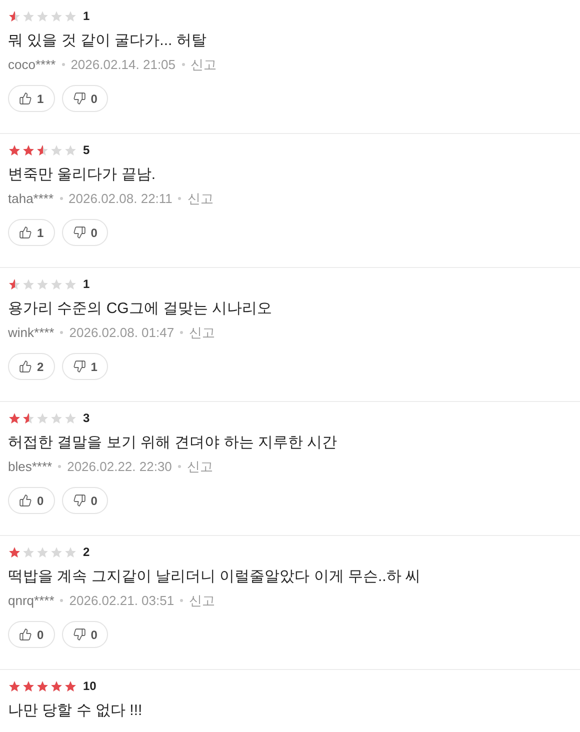 The width and height of the screenshot is (580, 732). I want to click on review-text: 변죽만 울리다가 끝남., so click(82, 175).